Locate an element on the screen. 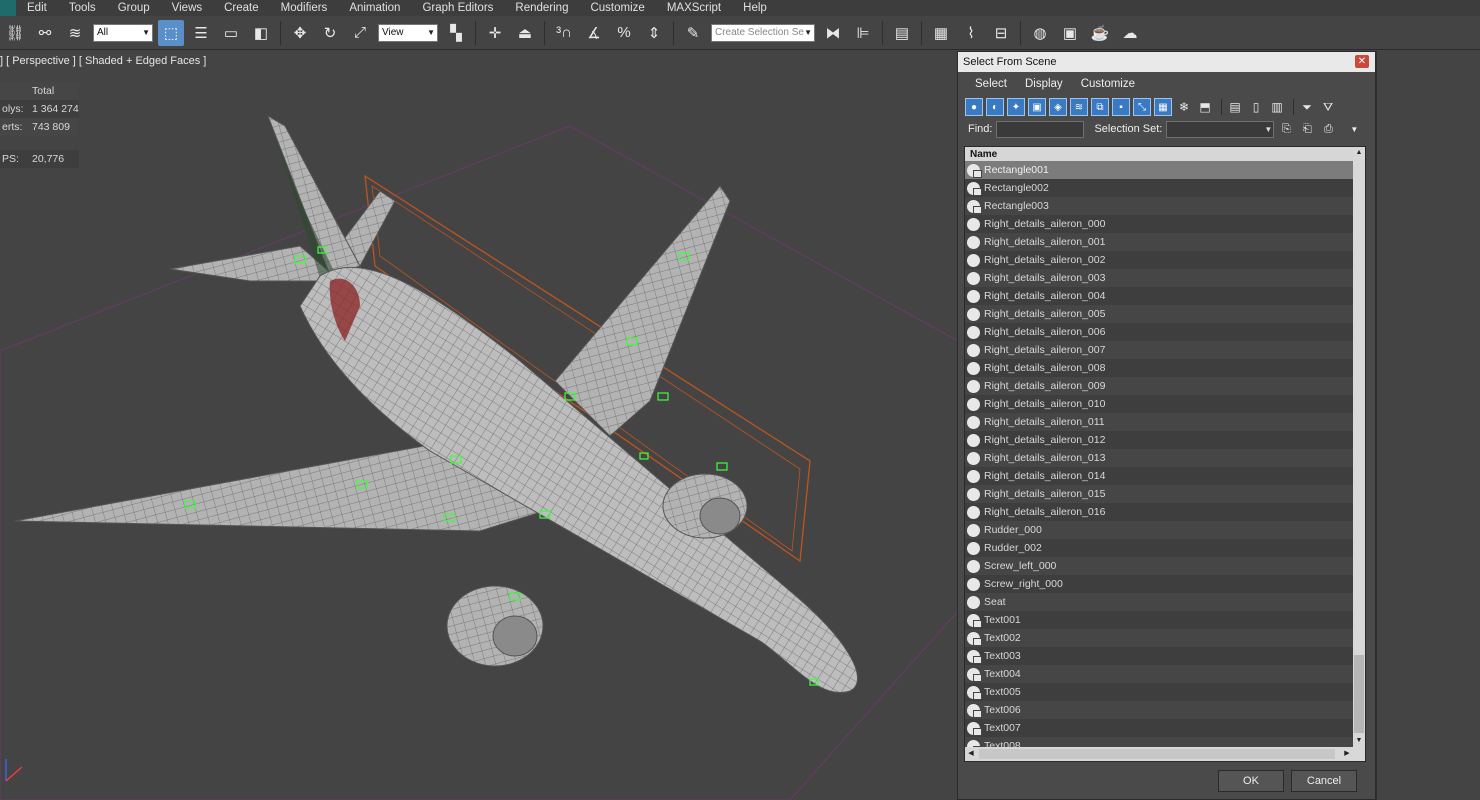 This screenshot has width=1480, height=800. vertical-scrollbar: ▲ ▼ is located at coordinates (1359, 447).